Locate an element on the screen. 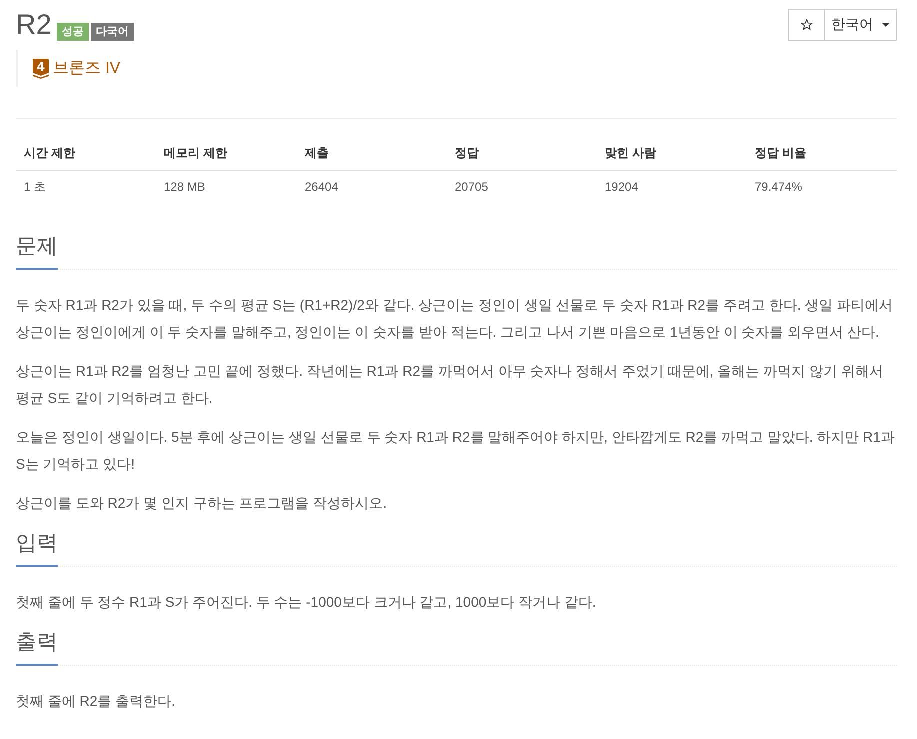 Image resolution: width=917 pixels, height=739 pixels. table-cell: 19204 is located at coordinates (672, 187).